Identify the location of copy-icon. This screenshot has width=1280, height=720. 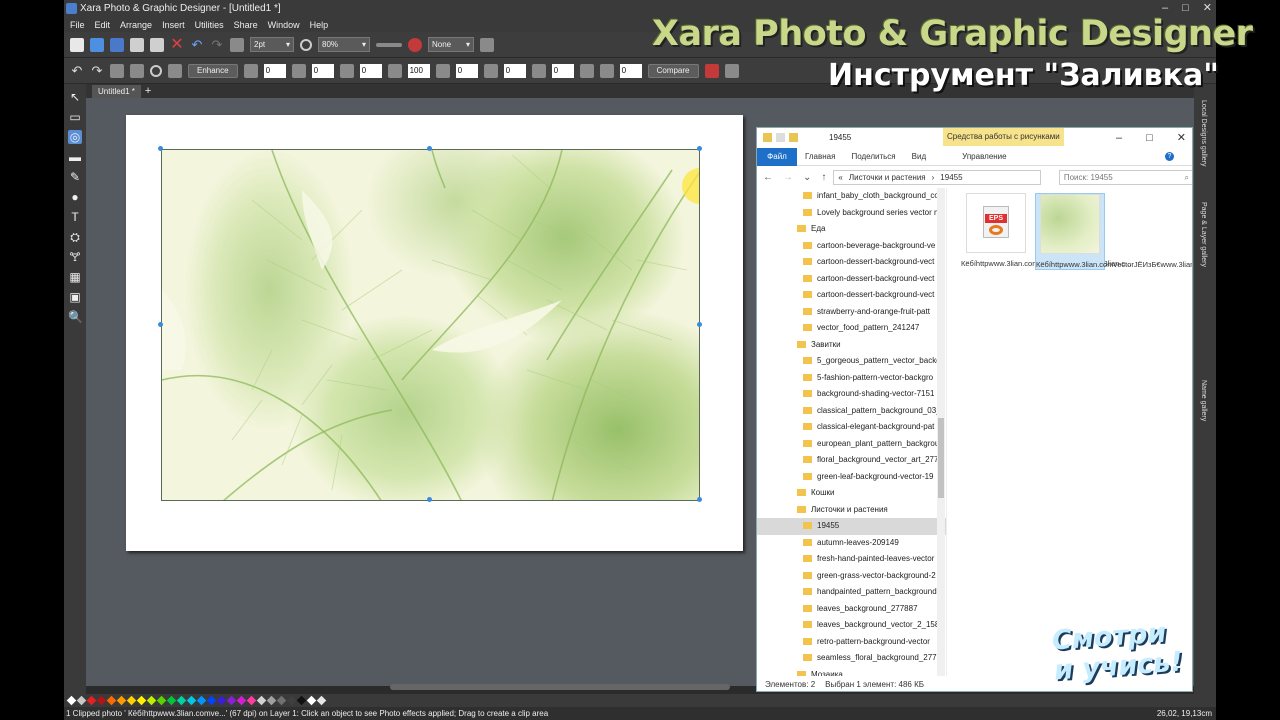
(137, 44).